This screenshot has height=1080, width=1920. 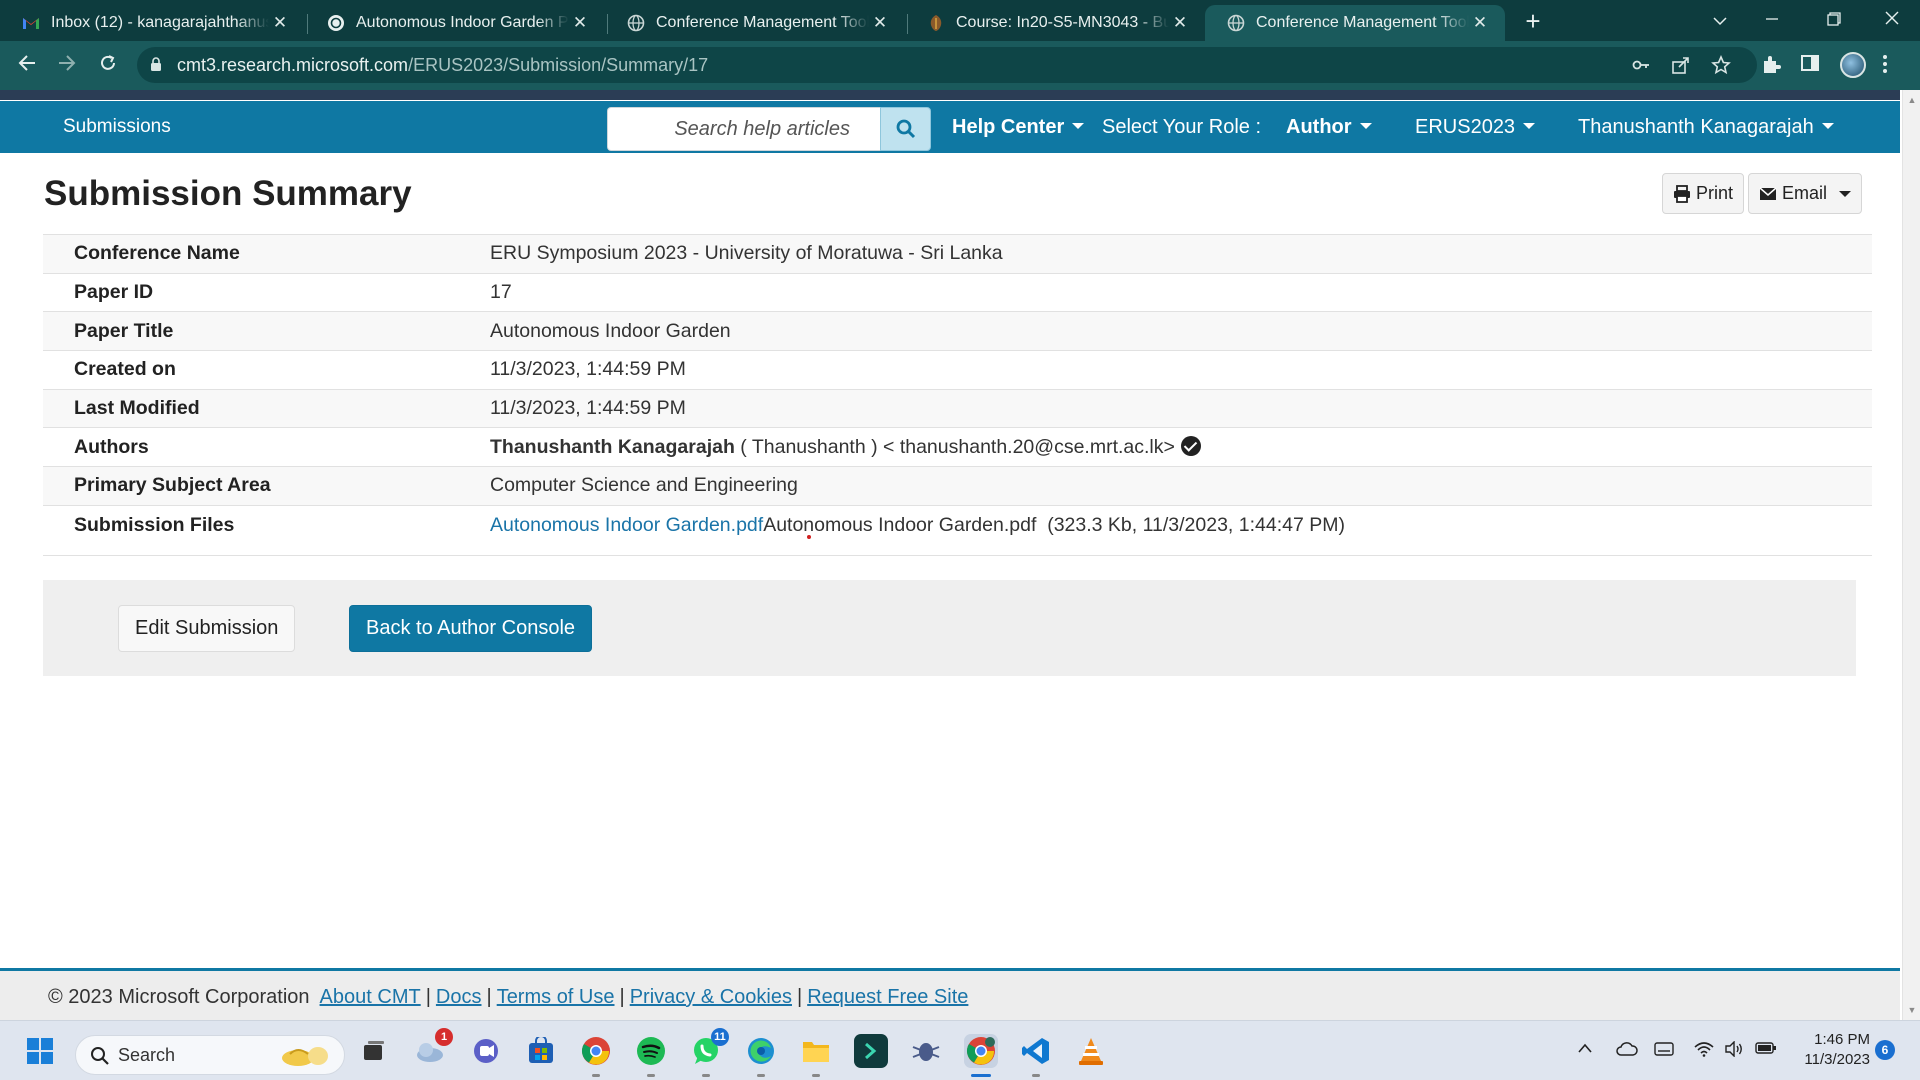 I want to click on role-dropdown: Author, so click(x=1329, y=127).